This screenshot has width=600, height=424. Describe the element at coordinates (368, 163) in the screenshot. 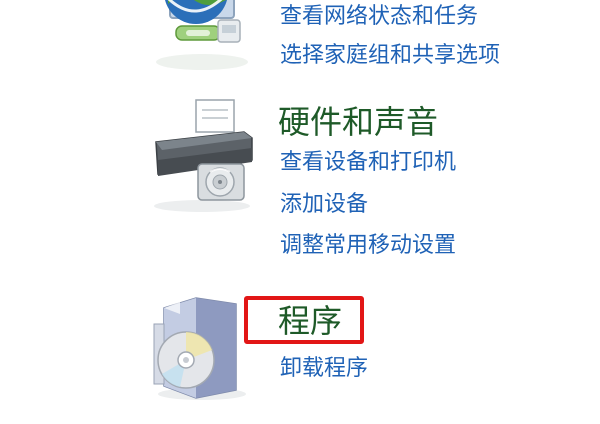

I see `link-view-devices-printers: 查看设备和打印机` at that location.